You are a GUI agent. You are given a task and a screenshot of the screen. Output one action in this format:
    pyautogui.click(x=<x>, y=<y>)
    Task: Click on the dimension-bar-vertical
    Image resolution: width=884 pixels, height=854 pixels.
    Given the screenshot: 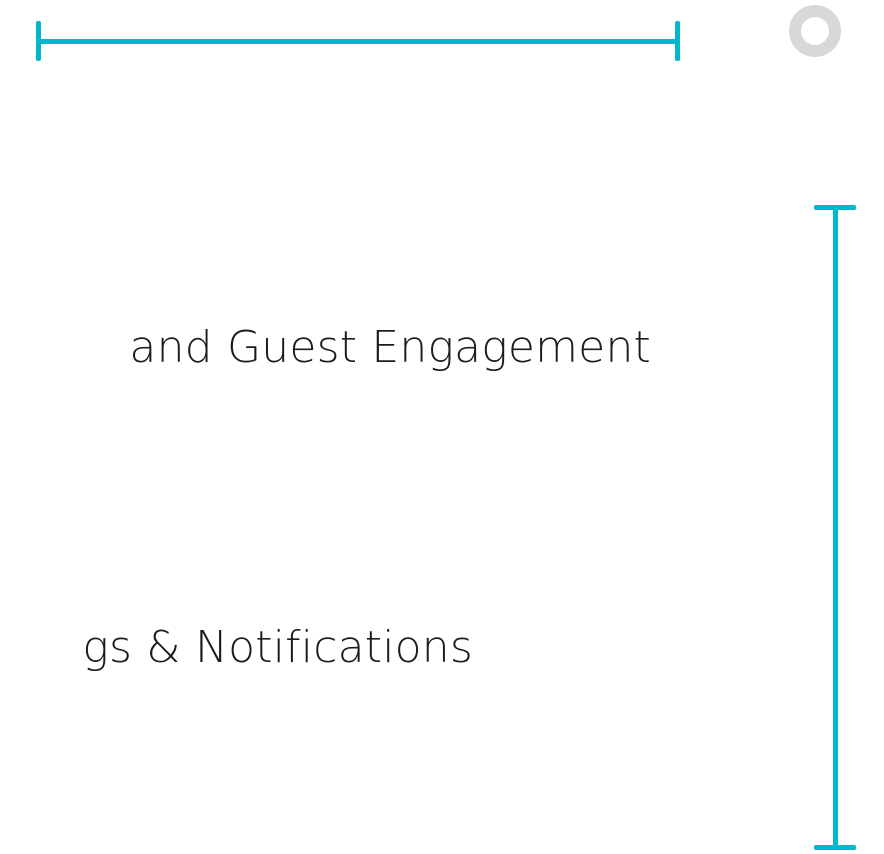 What is the action you would take?
    pyautogui.click(x=835, y=527)
    